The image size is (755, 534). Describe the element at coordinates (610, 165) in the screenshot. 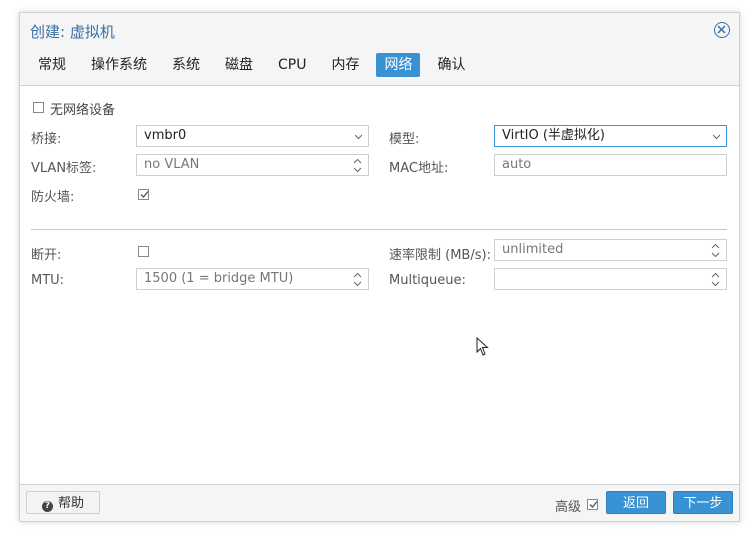

I see `mac-input: auto` at that location.